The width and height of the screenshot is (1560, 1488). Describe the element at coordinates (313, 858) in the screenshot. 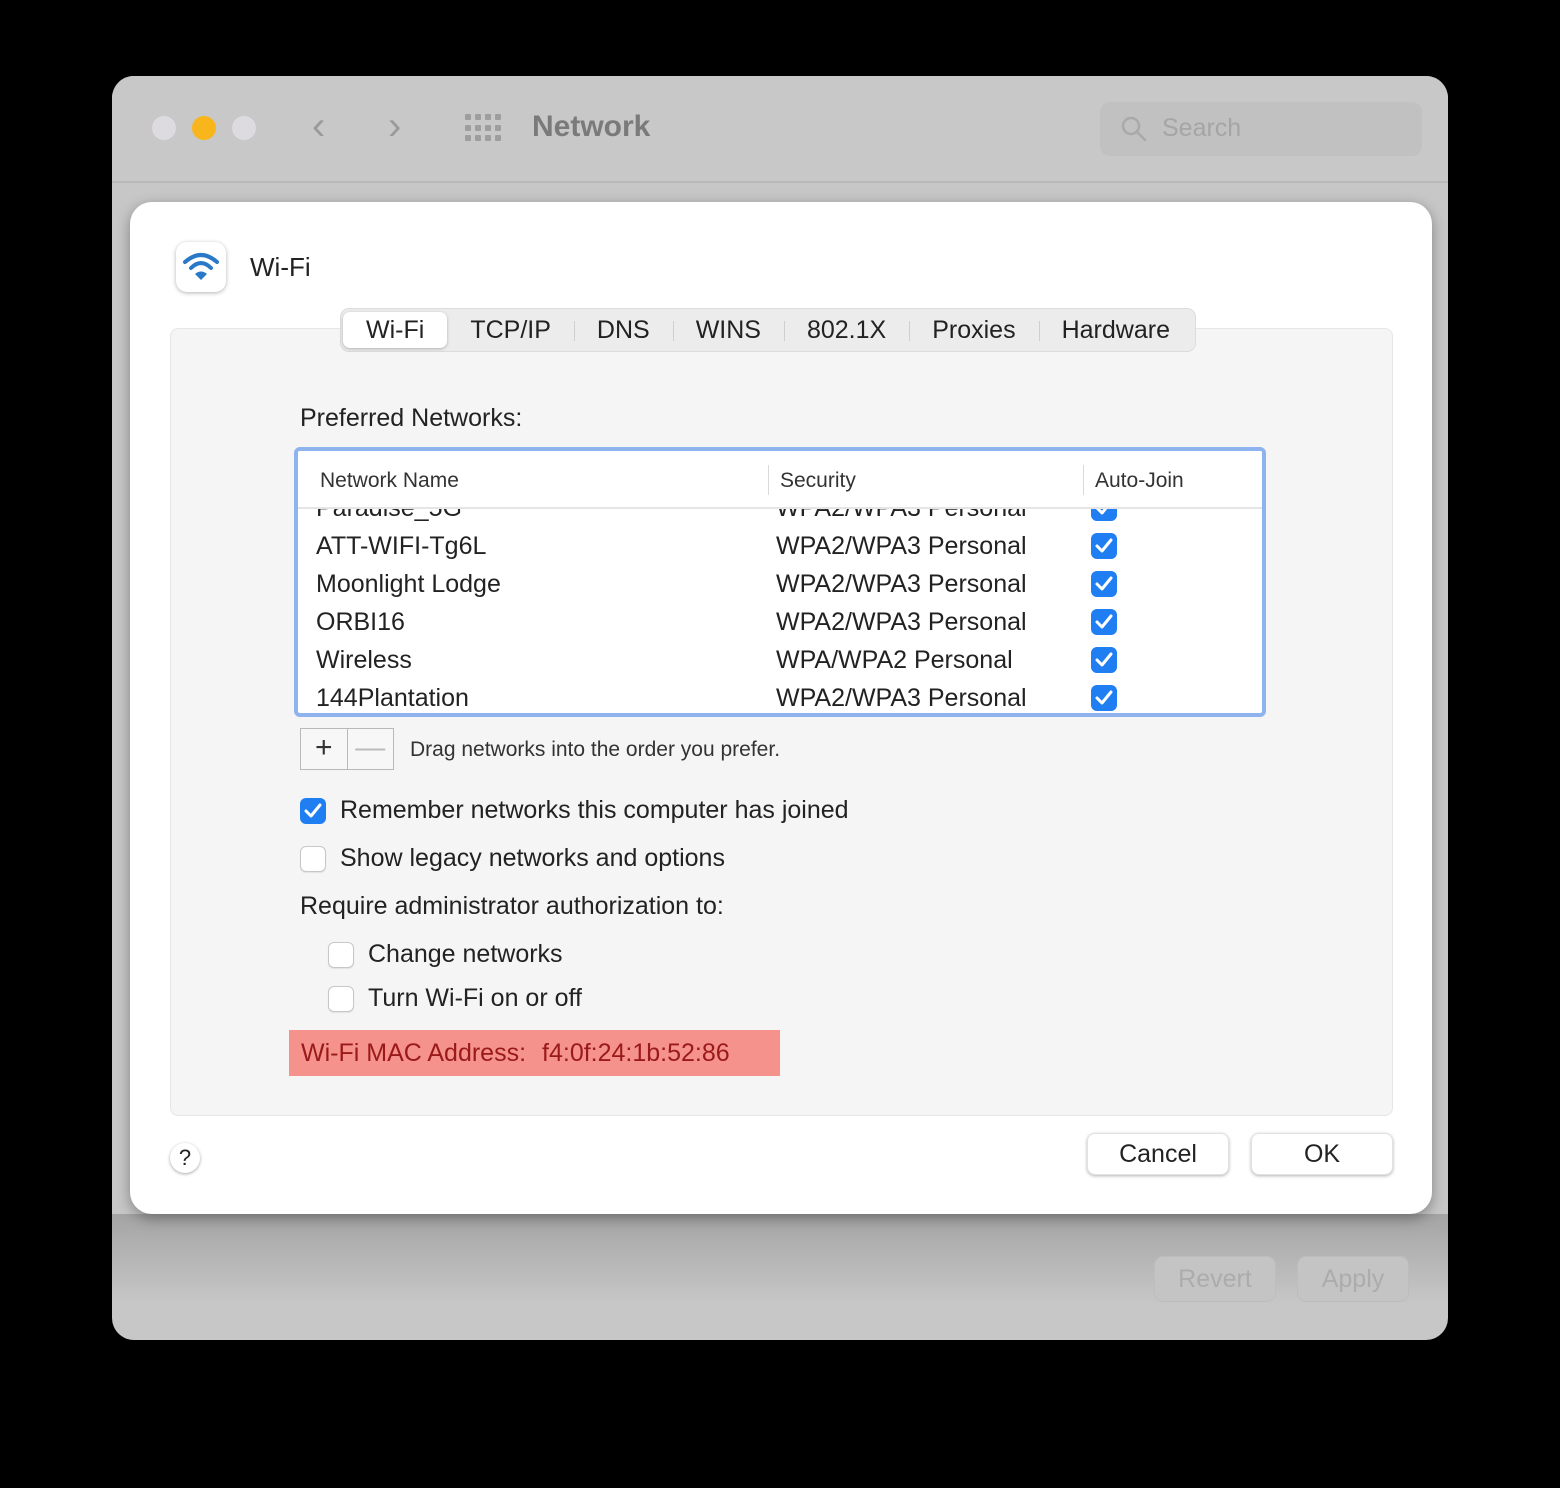

I see `show-legacy-checkbox` at that location.